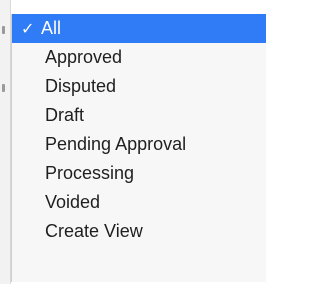 This screenshot has width=320, height=284. What do you see at coordinates (94, 231) in the screenshot?
I see `menu-item-label: Create View` at bounding box center [94, 231].